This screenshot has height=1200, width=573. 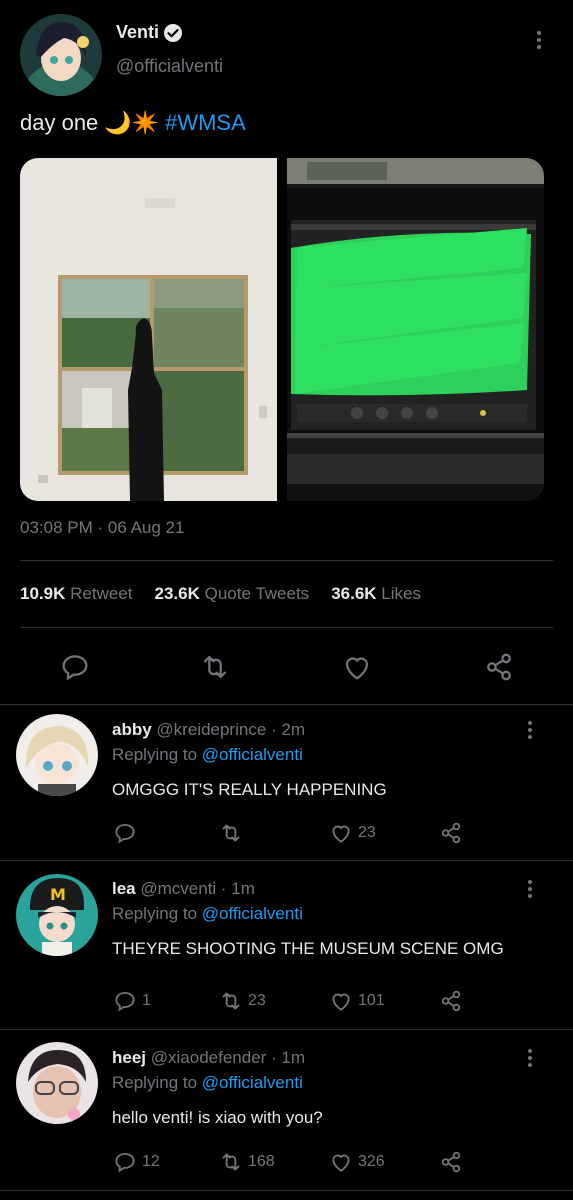 I want to click on tweet-actions, so click(x=286, y=667).